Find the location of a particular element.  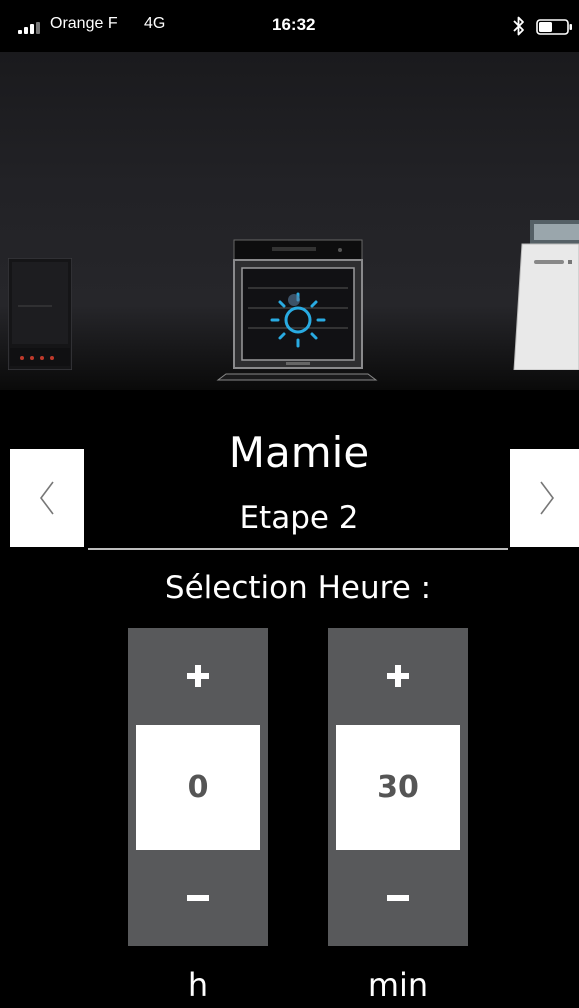

previous-step-button is located at coordinates (47, 498).